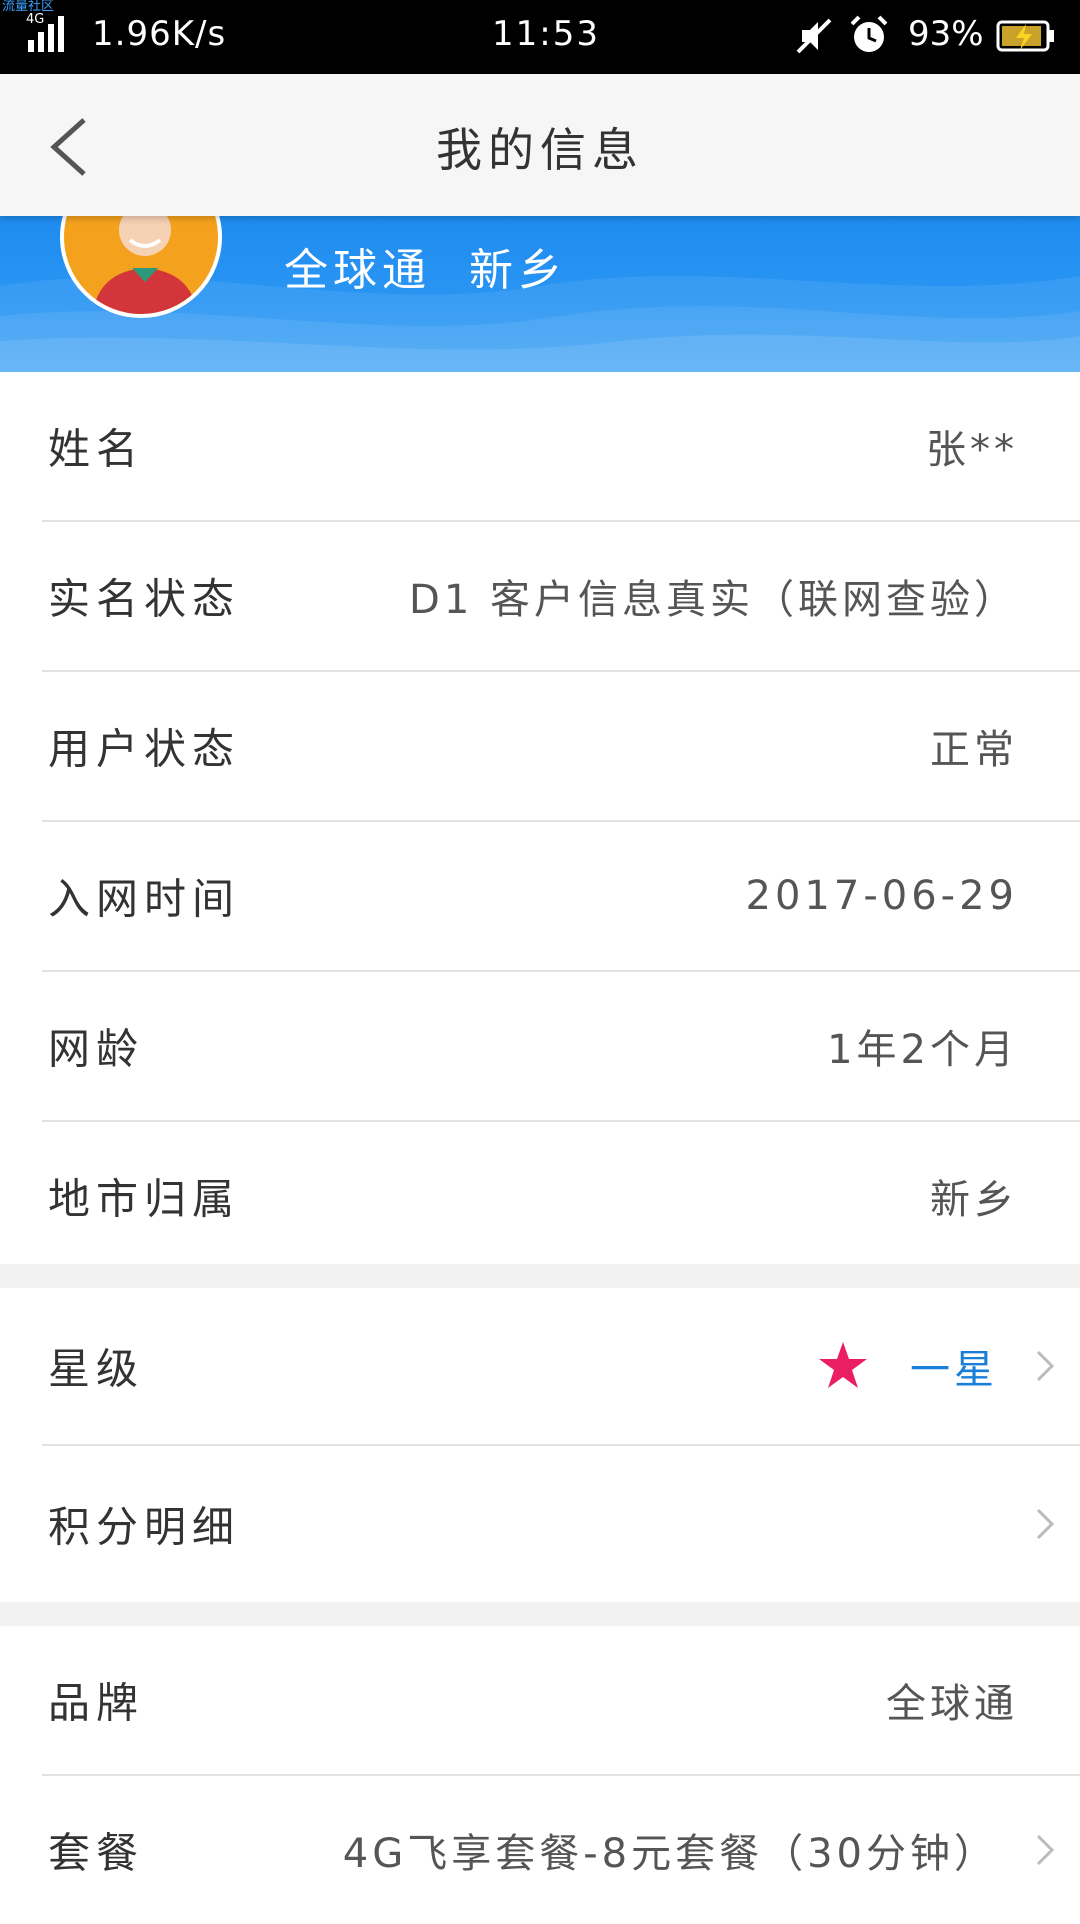  I want to click on row-value: 1年2个月, so click(922, 1050).